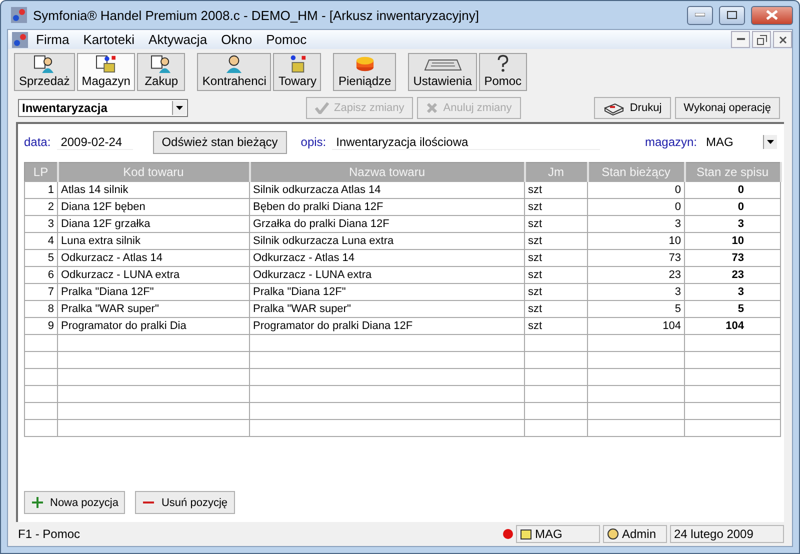 The height and width of the screenshot is (554, 800). Describe the element at coordinates (185, 502) in the screenshot. I see `row-button: Usuń pozycję` at that location.